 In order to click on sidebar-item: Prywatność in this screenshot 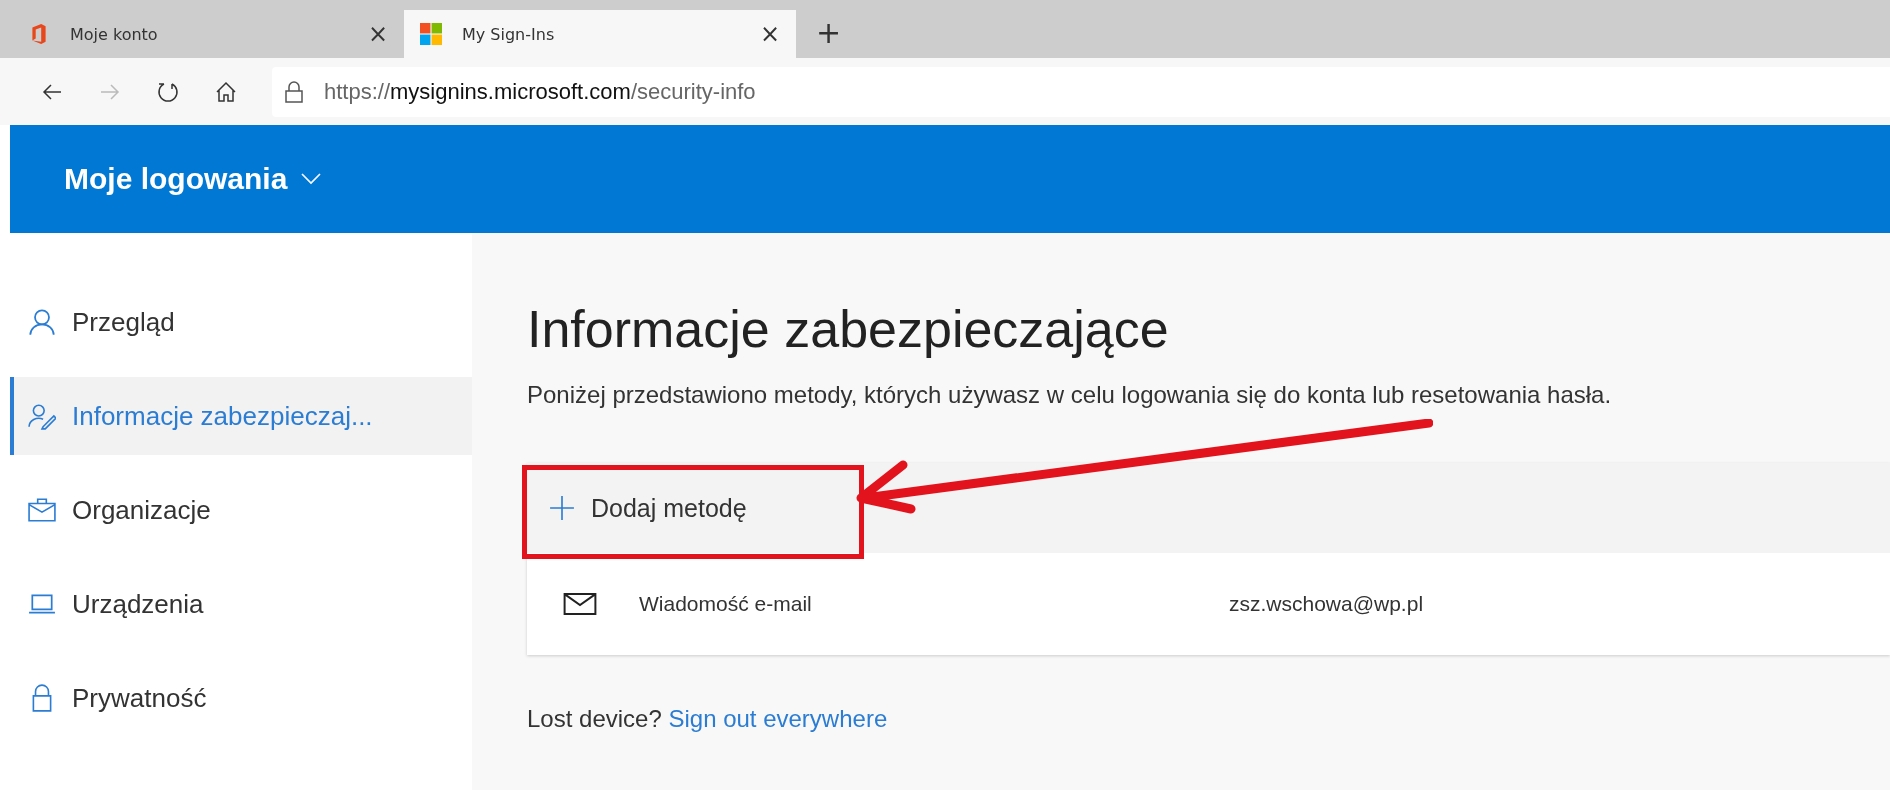, I will do `click(241, 698)`.